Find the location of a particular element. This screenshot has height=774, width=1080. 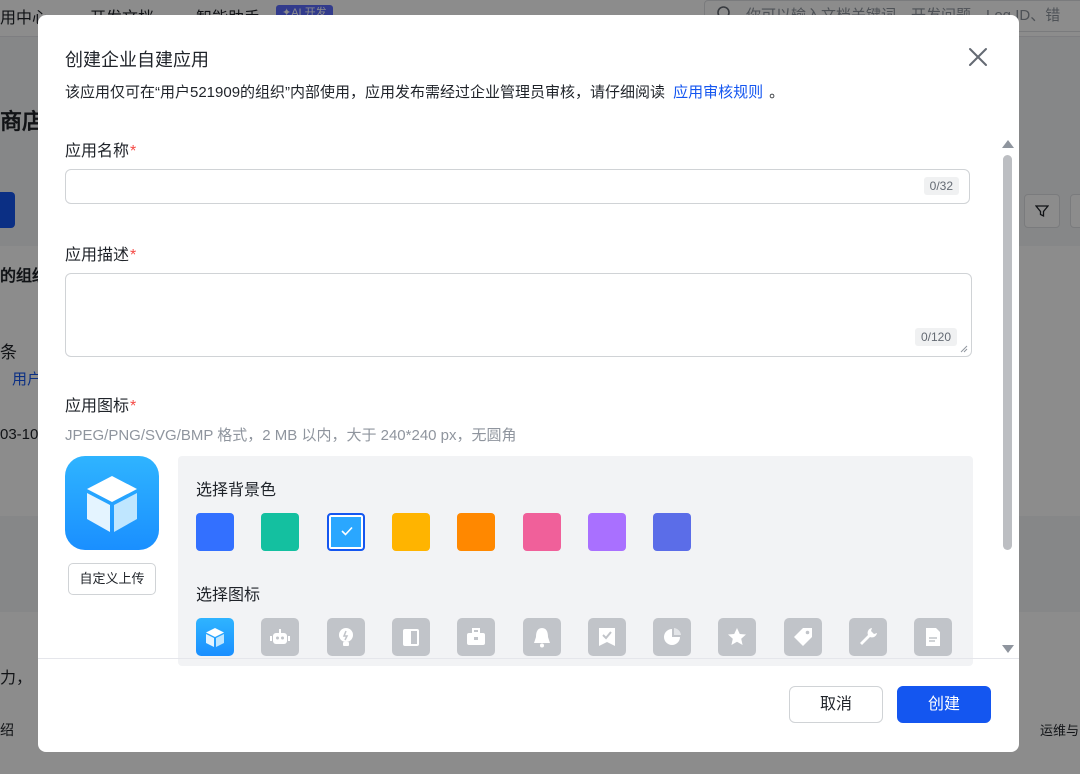

star-icon is located at coordinates (737, 636).